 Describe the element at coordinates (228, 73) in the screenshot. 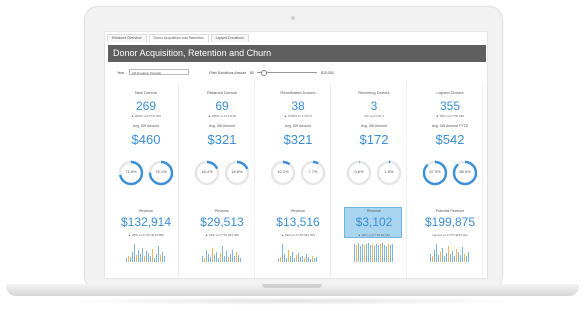

I see `range-filter-label: Filter Donations Amount` at that location.